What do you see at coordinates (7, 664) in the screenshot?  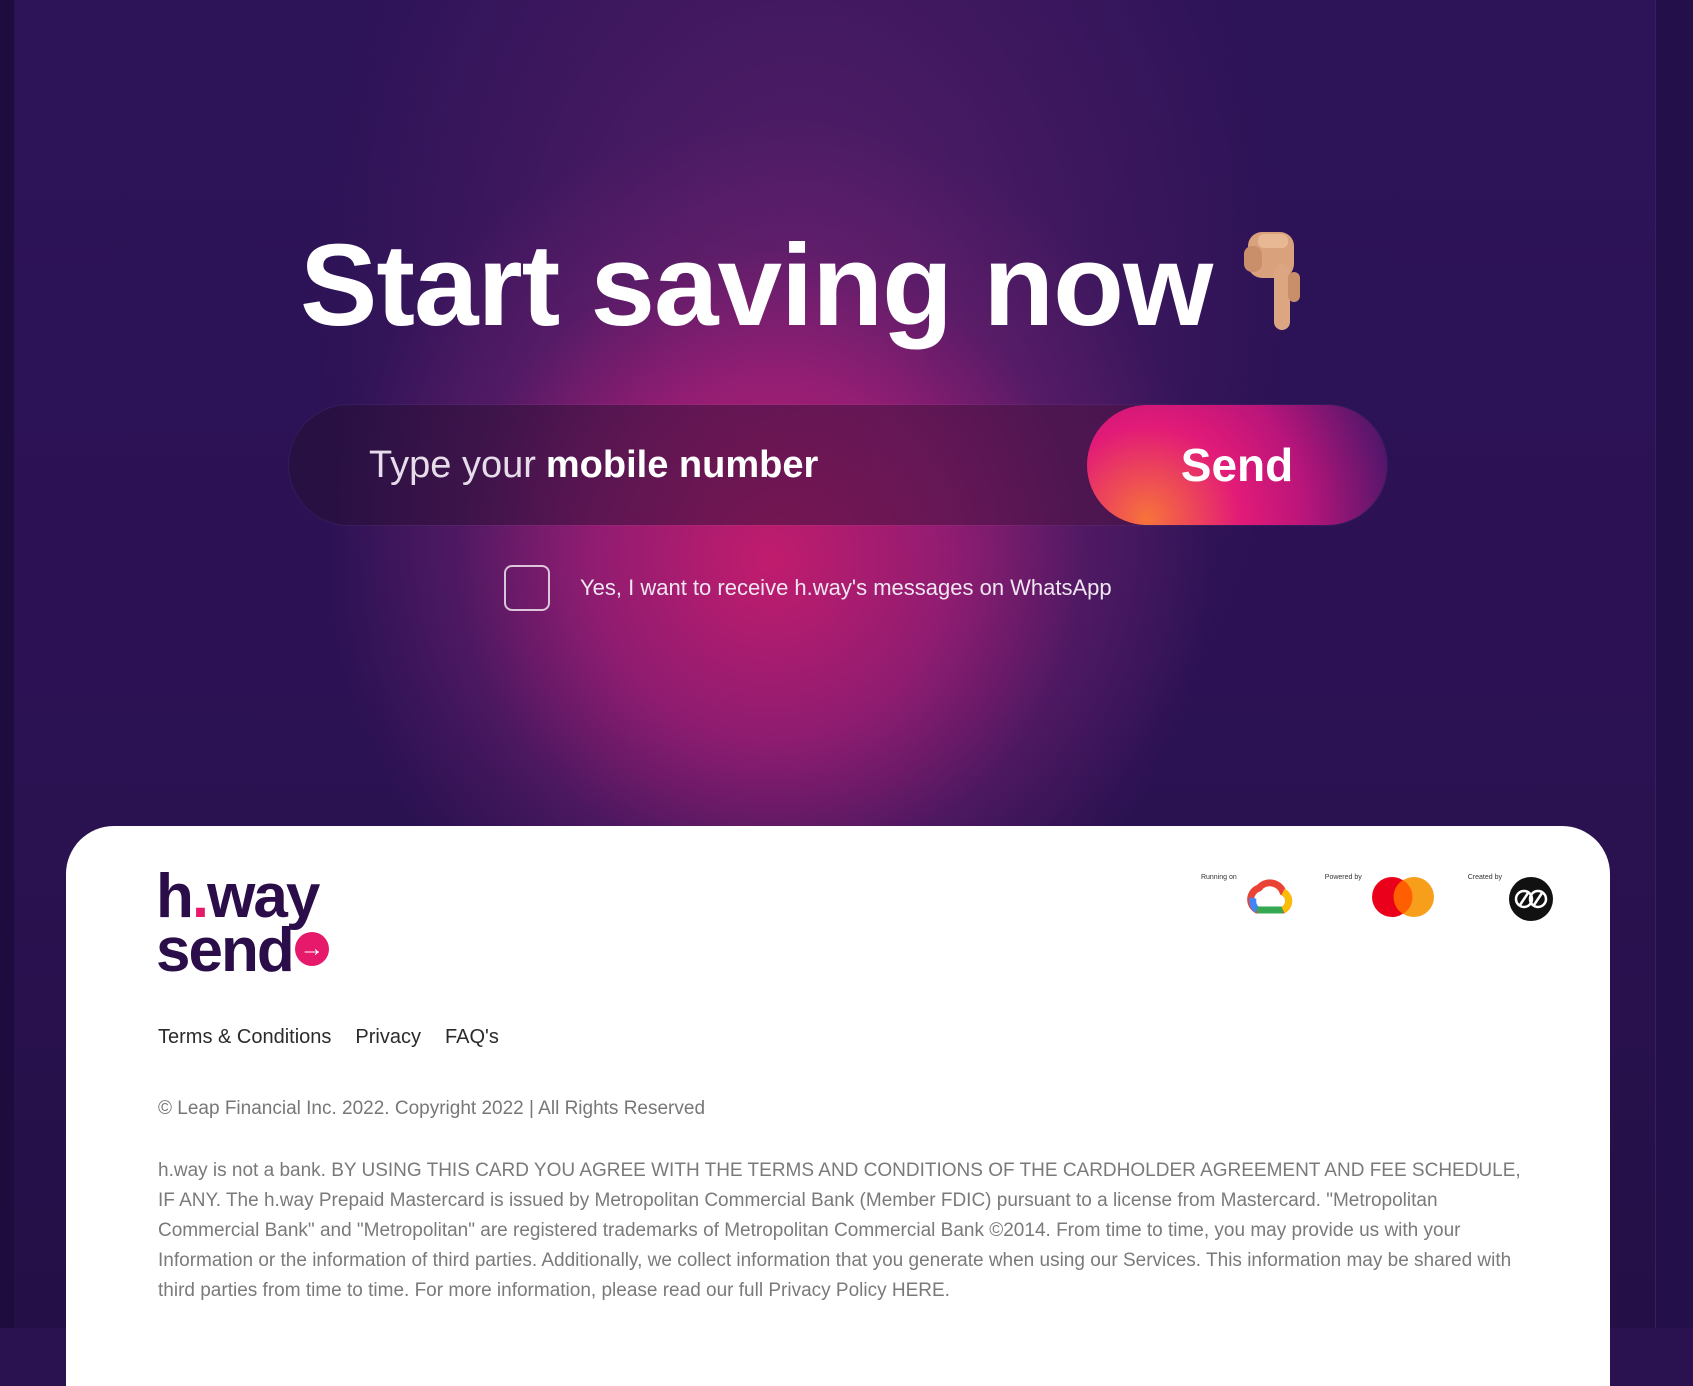 I see `page-edge-left` at bounding box center [7, 664].